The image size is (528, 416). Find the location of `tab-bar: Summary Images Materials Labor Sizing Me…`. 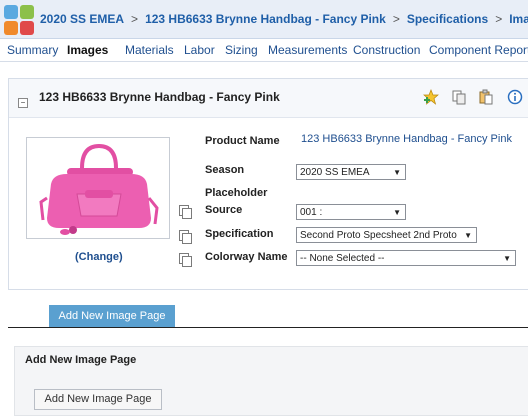

tab-bar: Summary Images Materials Labor Sizing Me… is located at coordinates (264, 50).